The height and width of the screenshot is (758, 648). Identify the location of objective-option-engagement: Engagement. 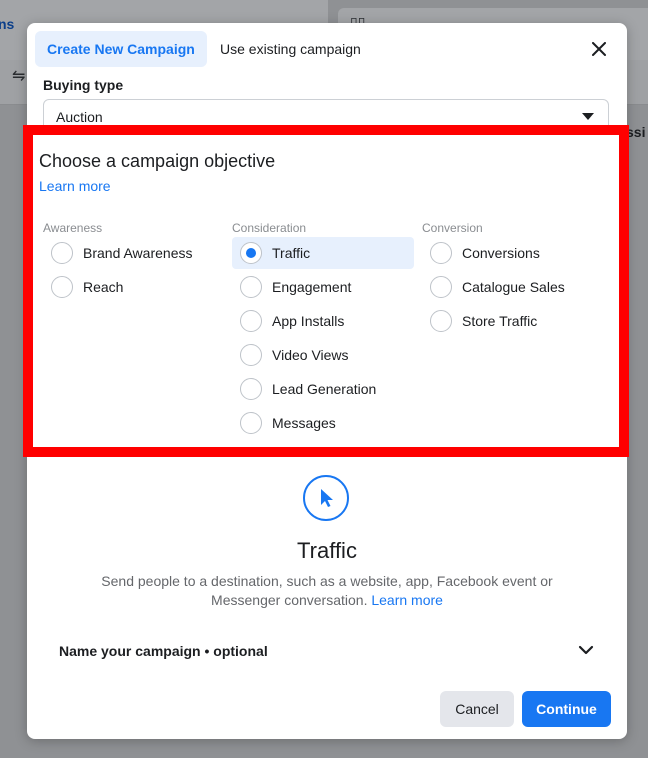
(323, 287).